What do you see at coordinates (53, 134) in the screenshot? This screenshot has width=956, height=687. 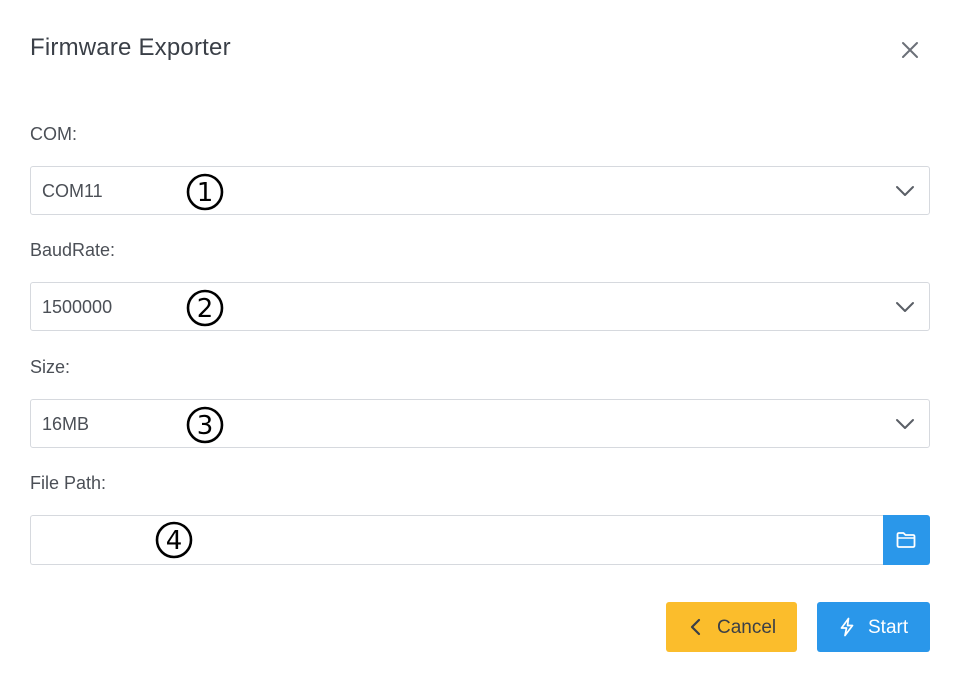 I see `com-label: COM:` at bounding box center [53, 134].